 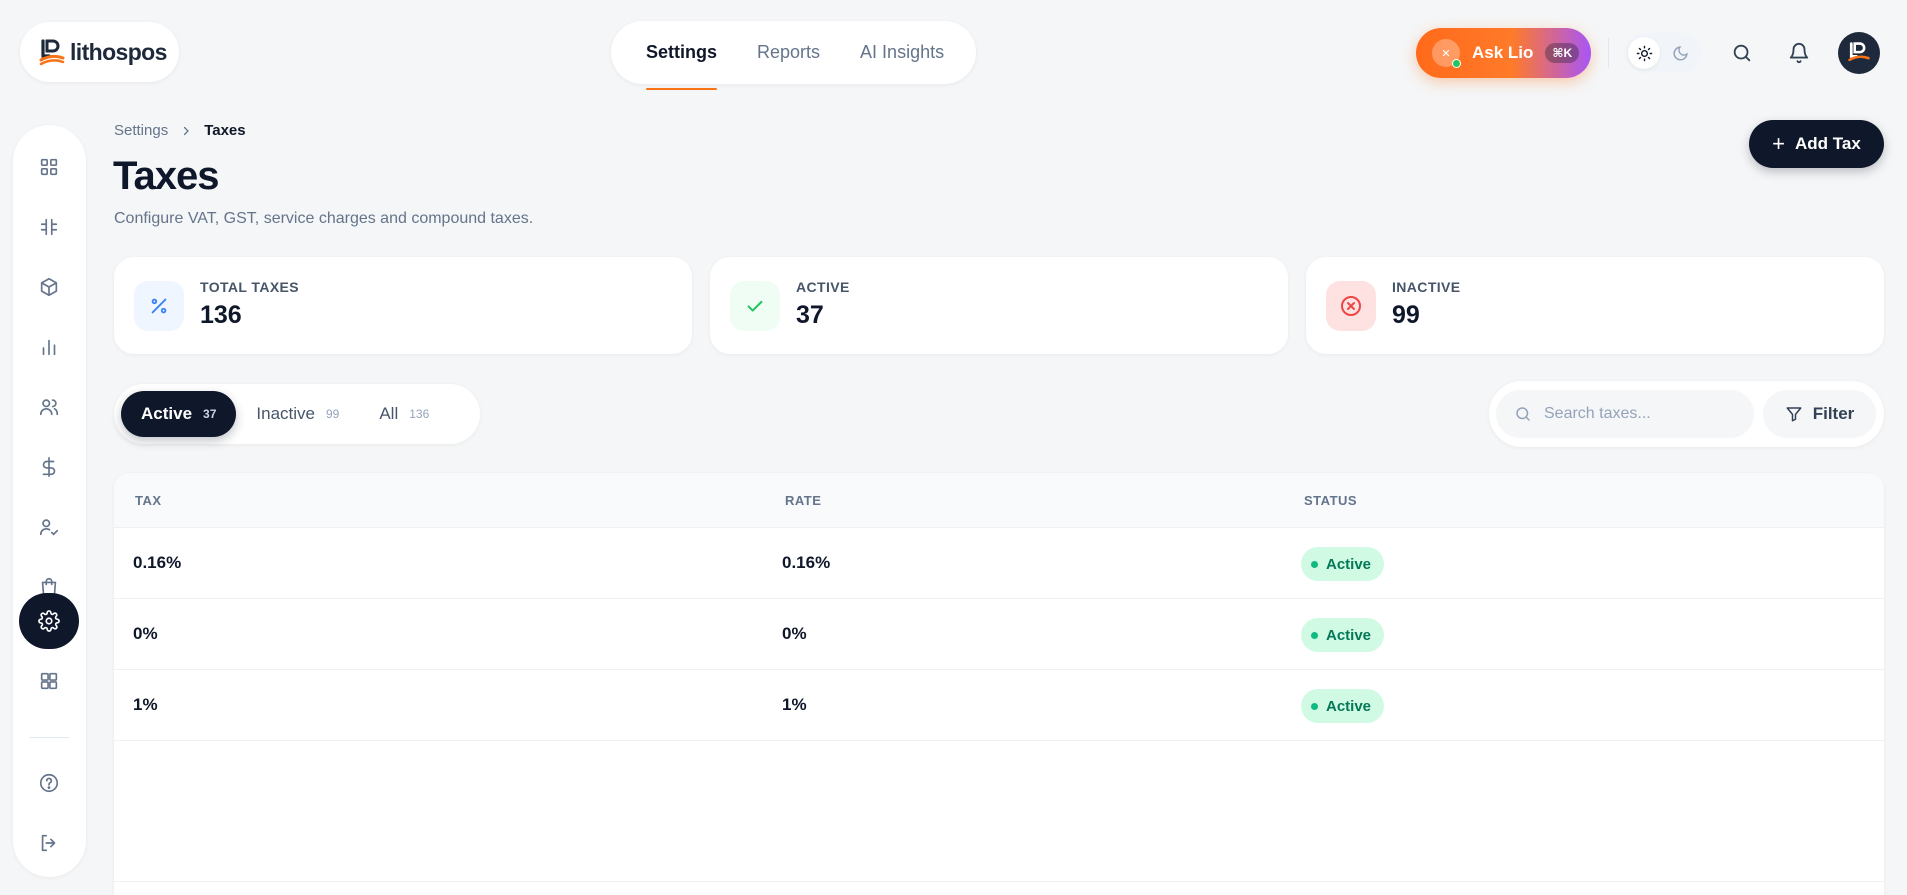 I want to click on cell-rate: 0%, so click(x=794, y=633).